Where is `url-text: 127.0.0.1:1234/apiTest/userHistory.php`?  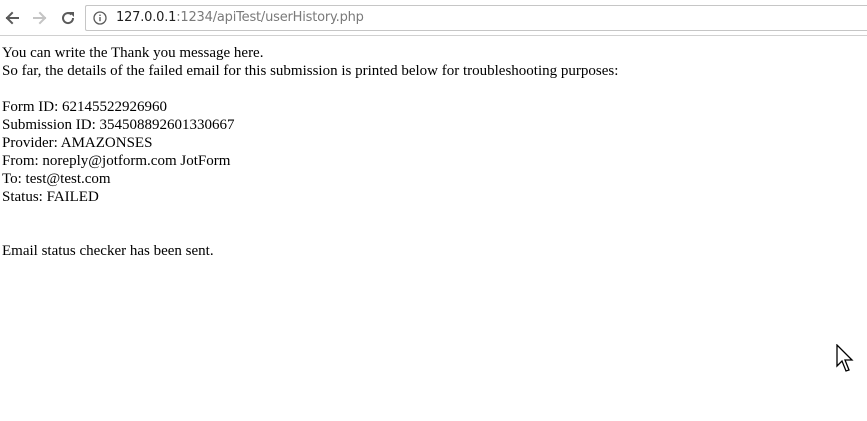 url-text: 127.0.0.1:1234/apiTest/userHistory.php is located at coordinates (240, 18).